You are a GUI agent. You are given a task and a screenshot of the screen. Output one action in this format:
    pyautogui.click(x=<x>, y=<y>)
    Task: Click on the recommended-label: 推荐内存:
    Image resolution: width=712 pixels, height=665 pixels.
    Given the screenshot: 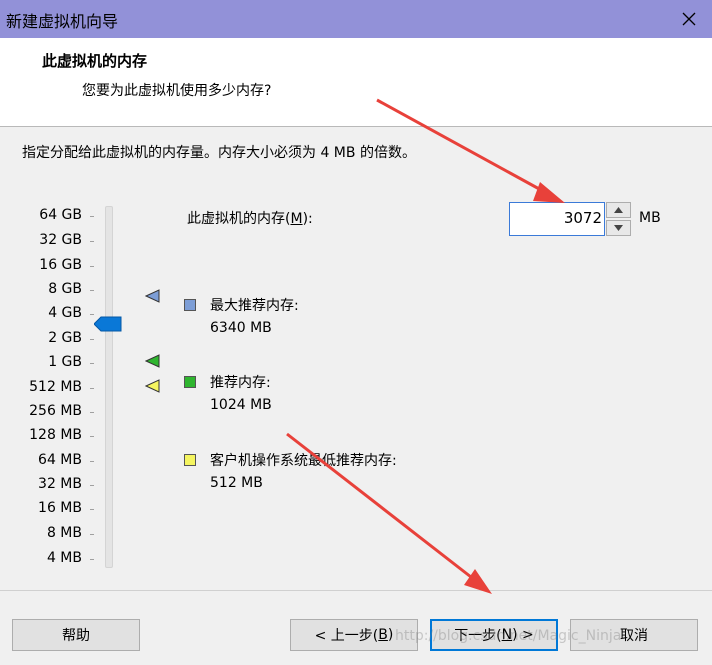 What is the action you would take?
    pyautogui.click(x=240, y=383)
    